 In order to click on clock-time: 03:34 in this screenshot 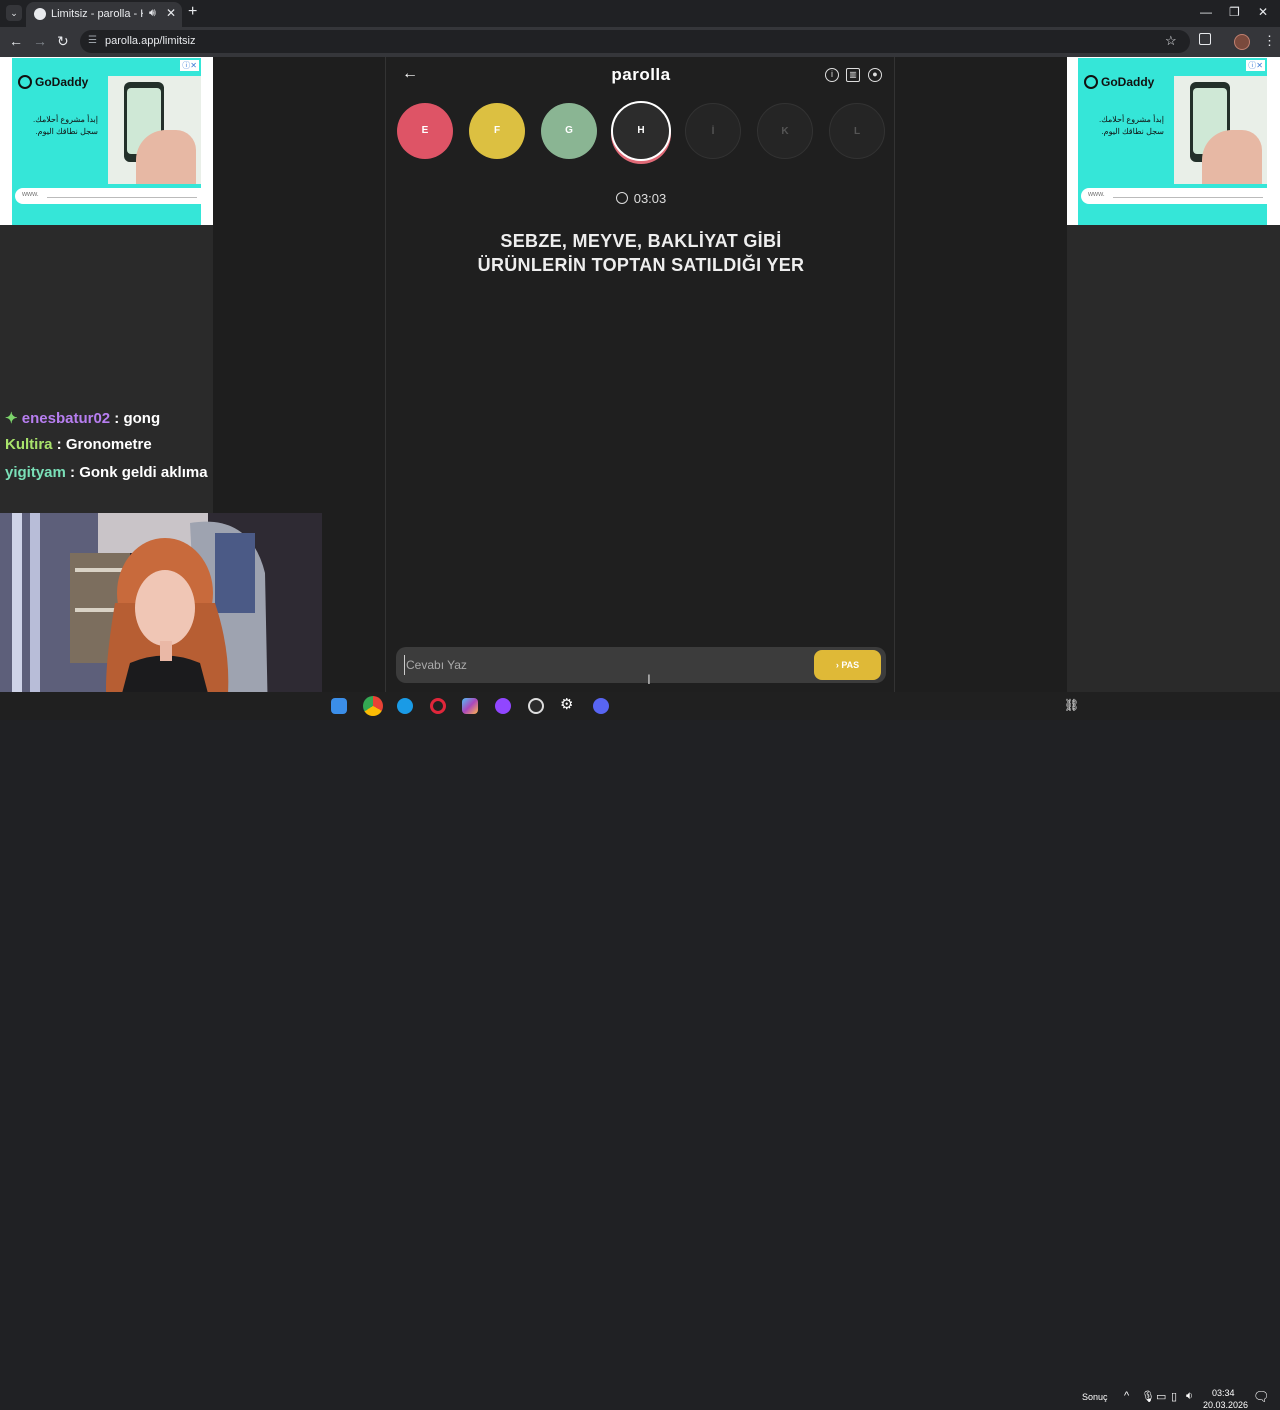, I will do `click(1223, 1393)`.